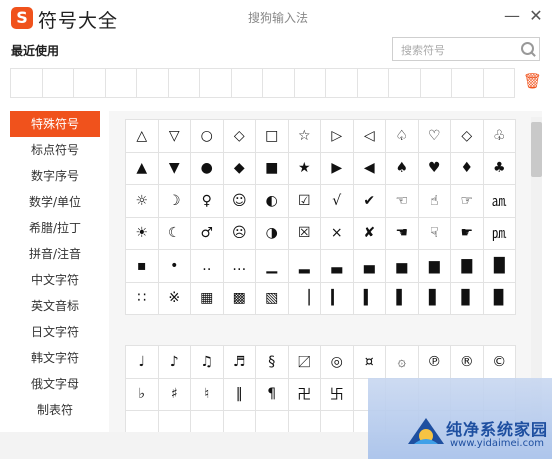 Image resolution: width=552 pixels, height=459 pixels. Describe the element at coordinates (499, 362) in the screenshot. I see `symbol-cell: ©` at that location.